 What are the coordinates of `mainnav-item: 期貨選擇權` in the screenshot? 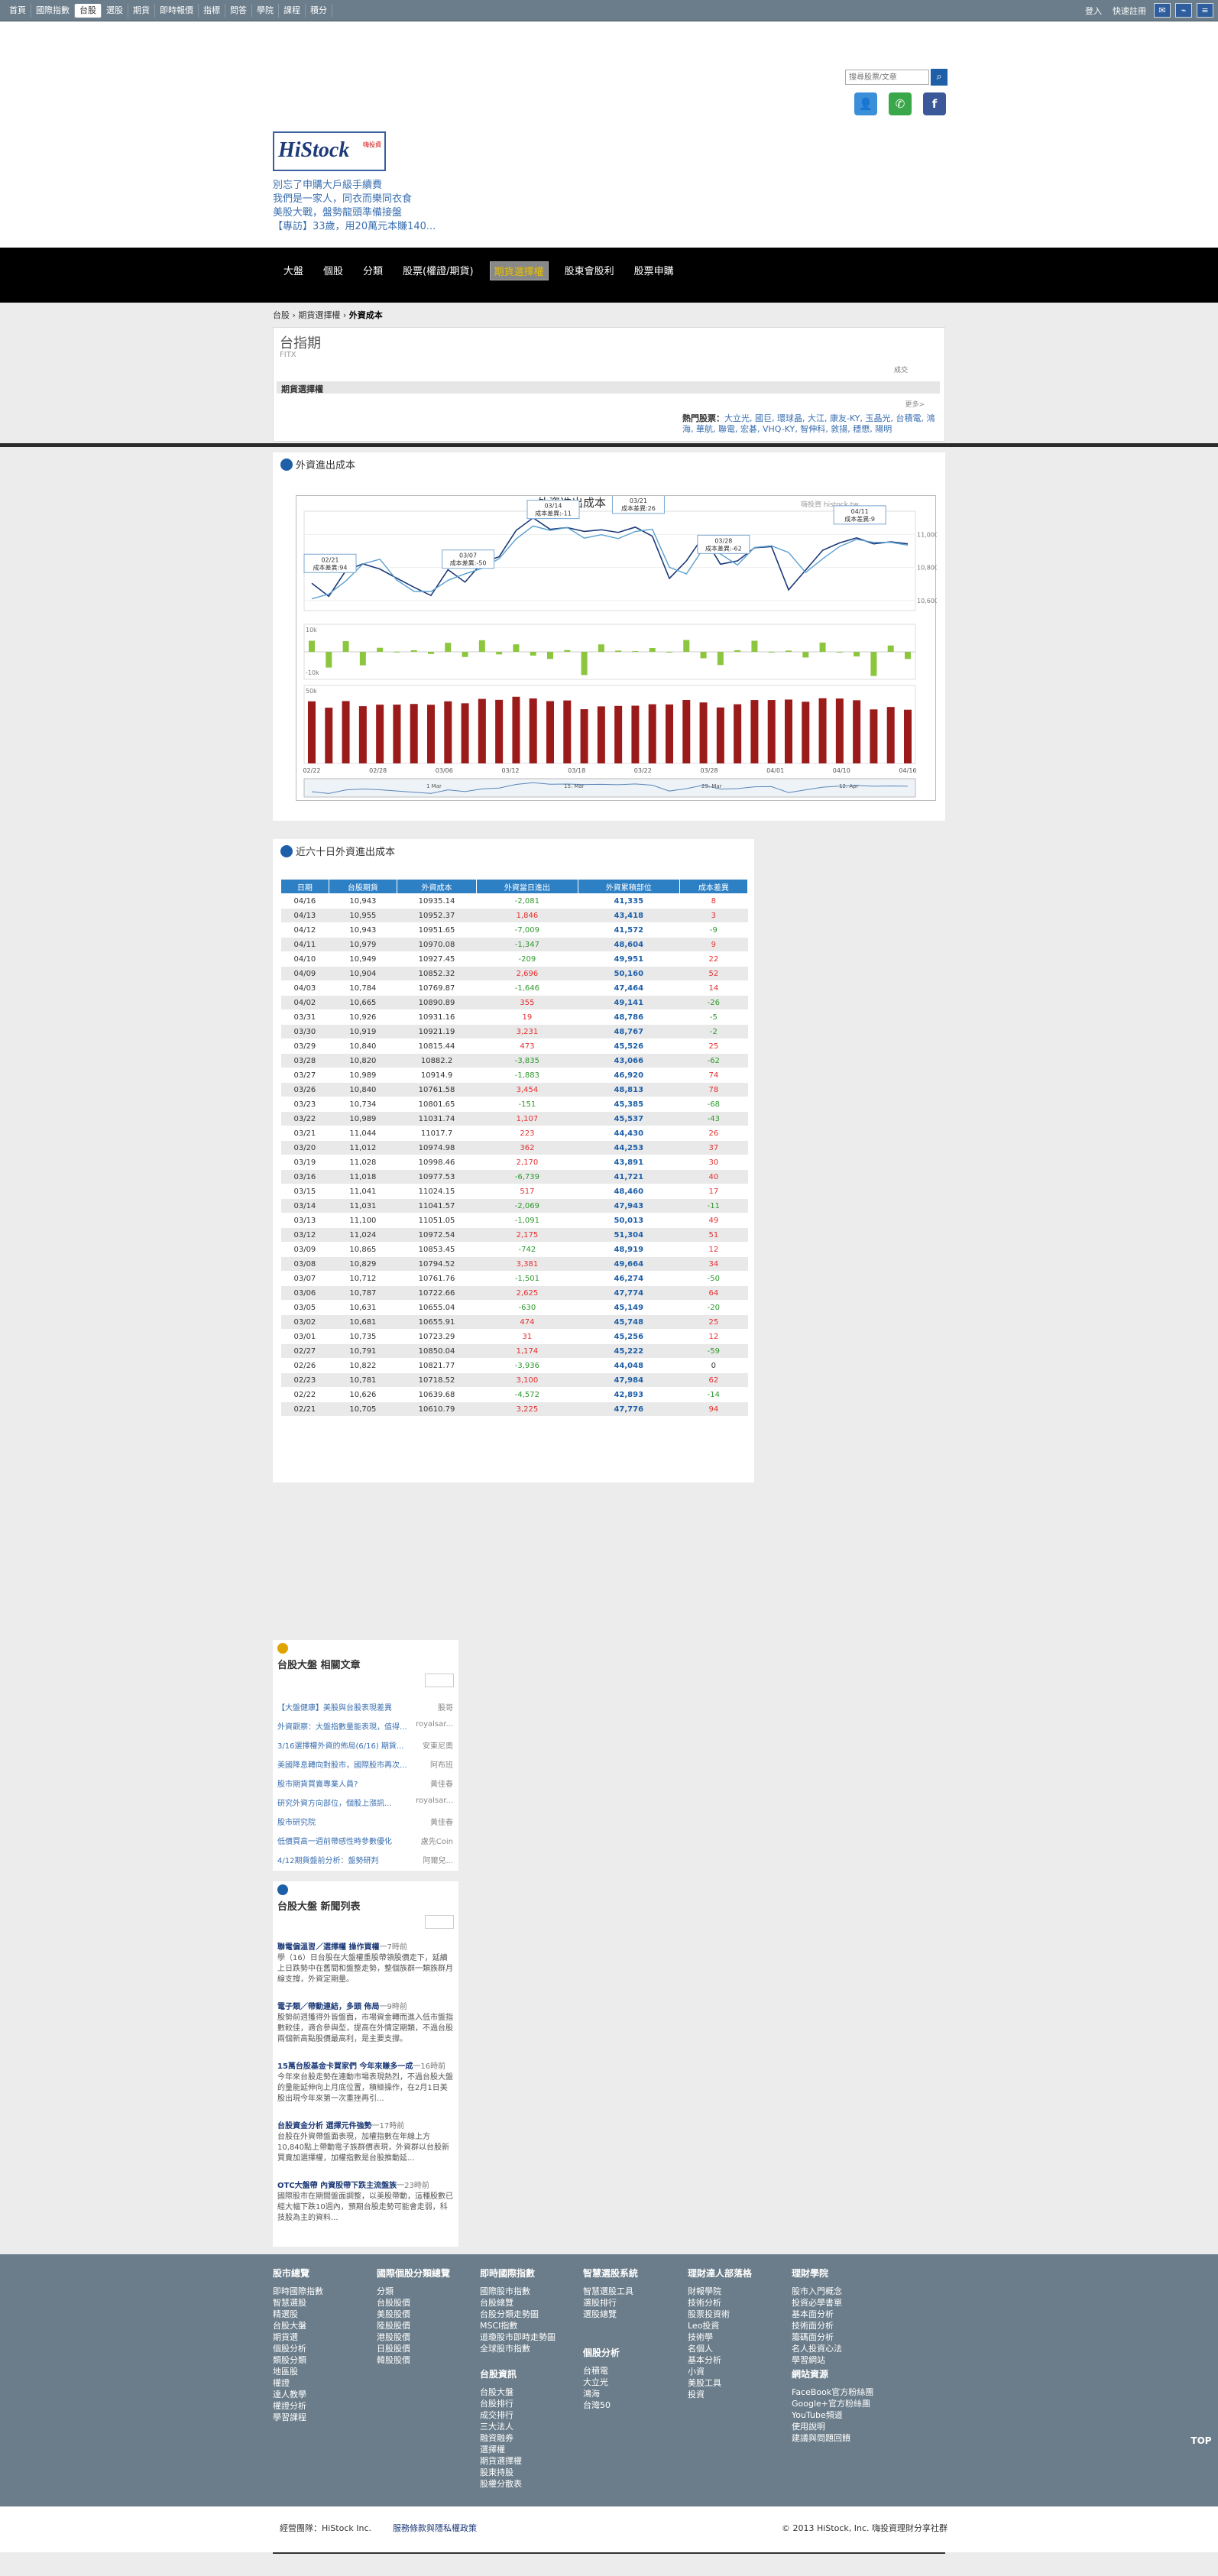 It's located at (519, 270).